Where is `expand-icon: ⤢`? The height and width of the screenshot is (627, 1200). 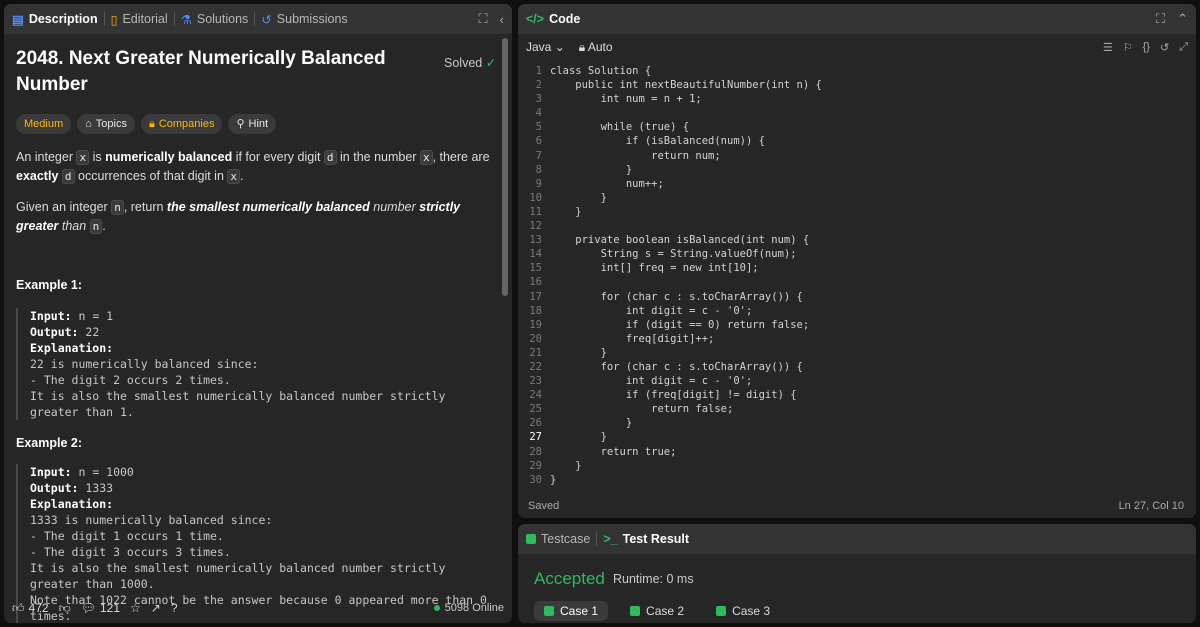
expand-icon: ⤢ is located at coordinates (1183, 47).